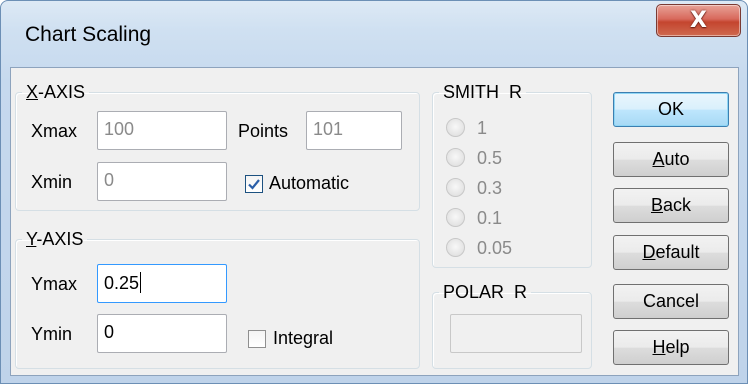 The image size is (748, 384). Describe the element at coordinates (671, 252) in the screenshot. I see `default-button: Default` at that location.